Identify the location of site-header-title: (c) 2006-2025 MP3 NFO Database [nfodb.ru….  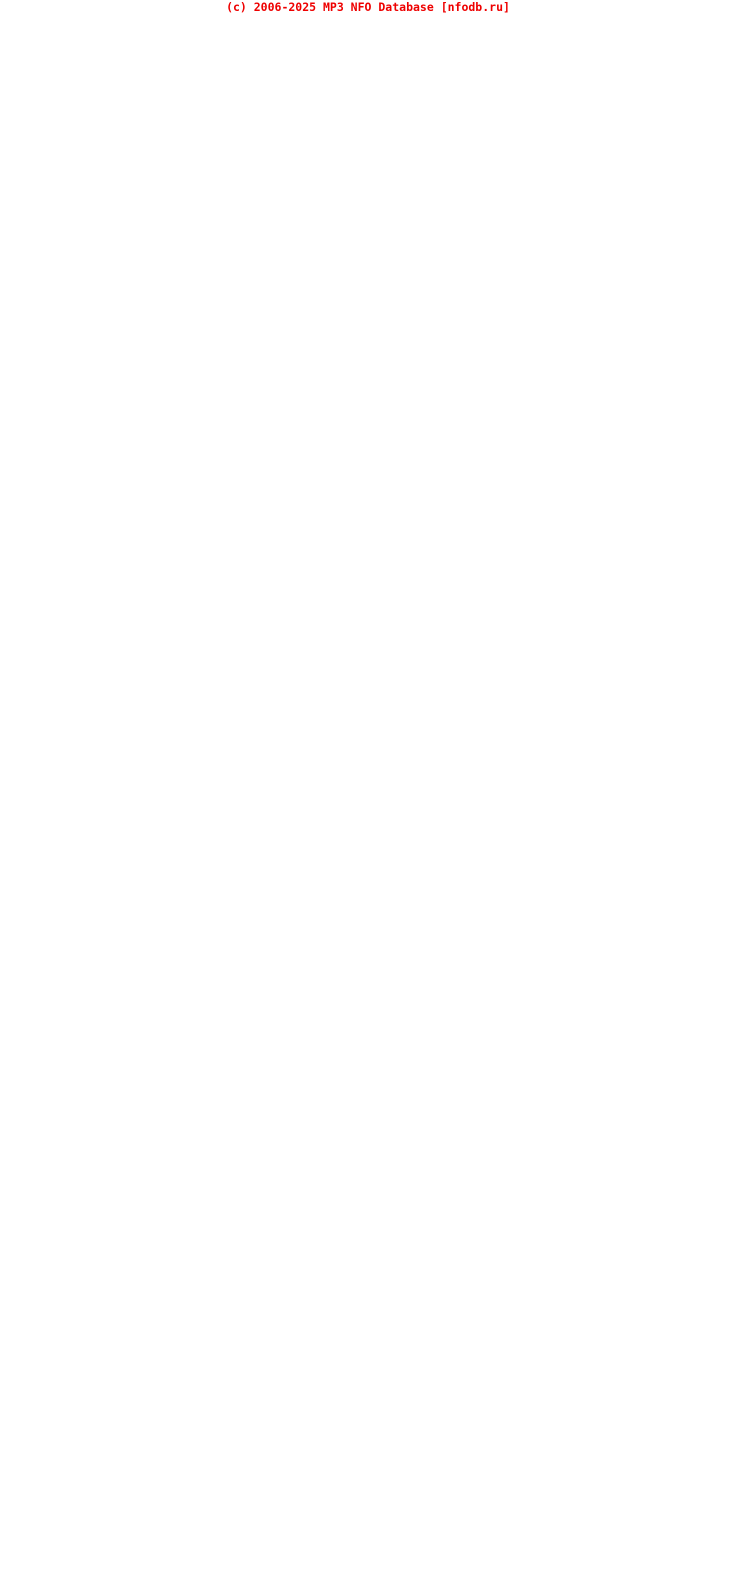
(368, 7).